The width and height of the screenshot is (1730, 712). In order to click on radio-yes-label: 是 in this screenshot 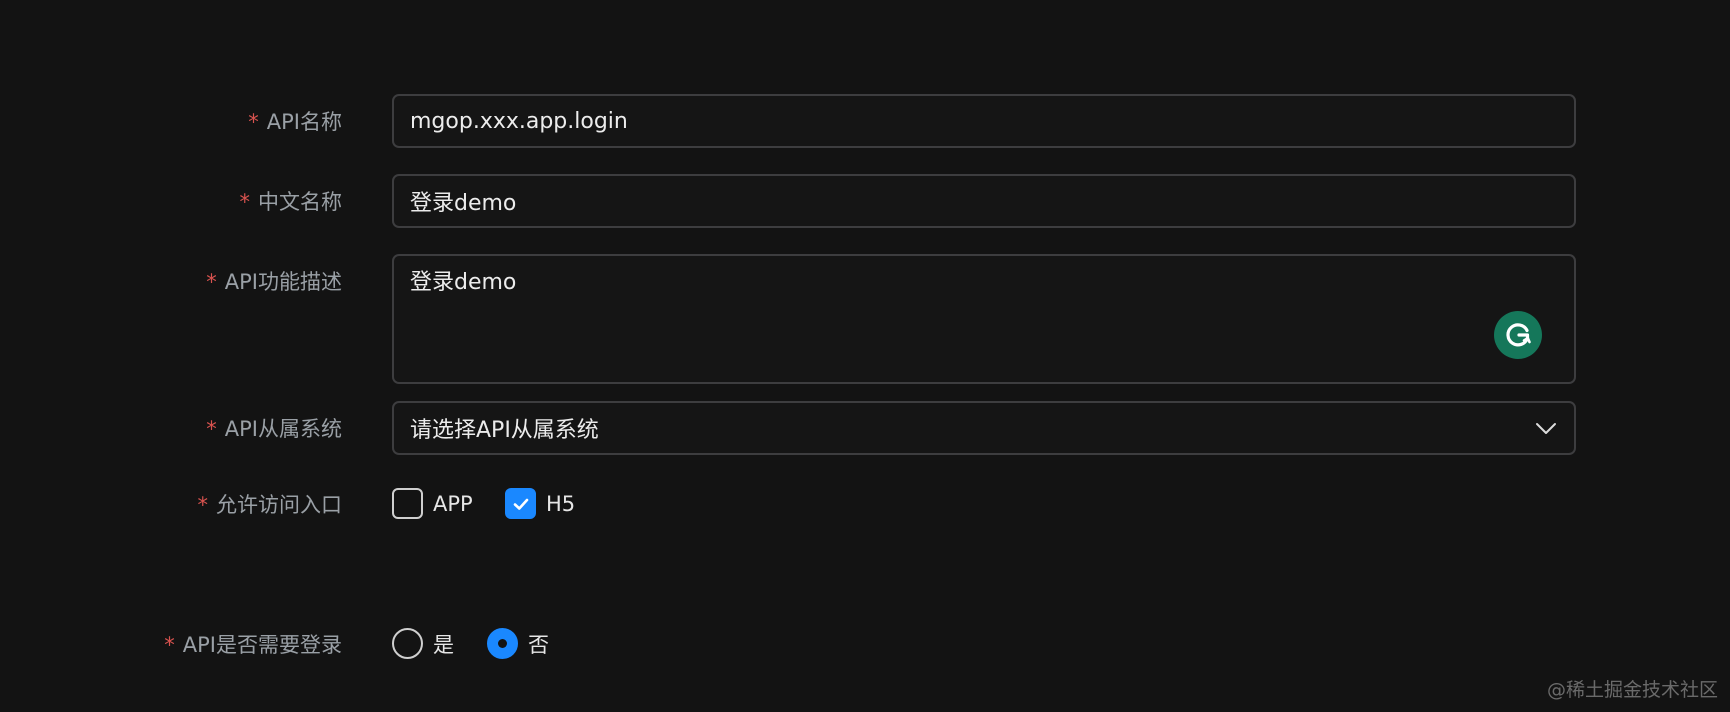, I will do `click(443, 644)`.